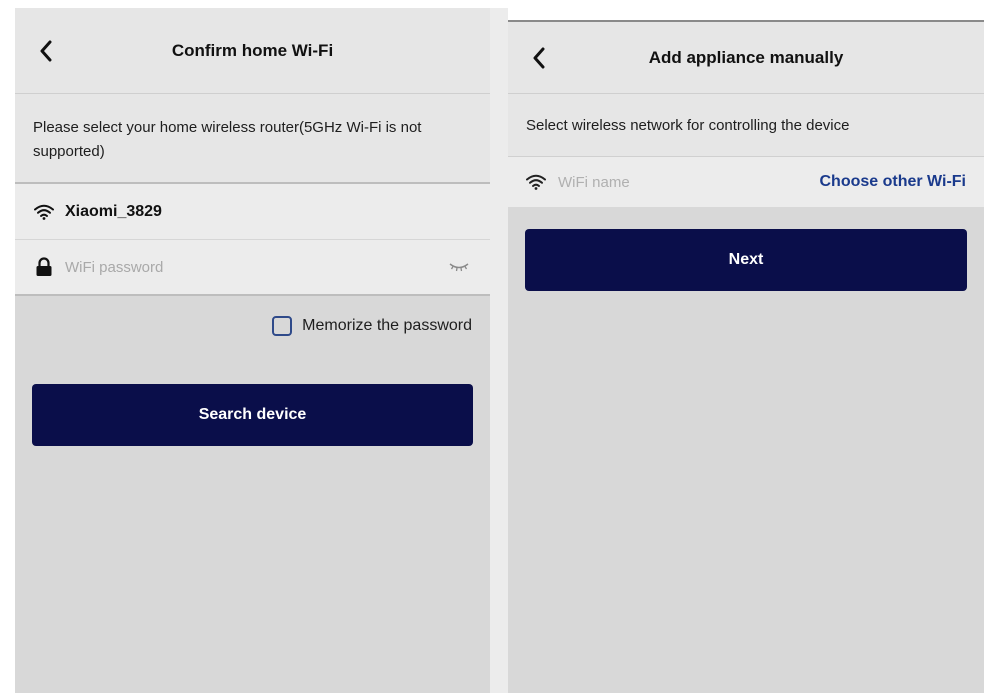  I want to click on memorize-password-option: Memorize the password, so click(252, 325).